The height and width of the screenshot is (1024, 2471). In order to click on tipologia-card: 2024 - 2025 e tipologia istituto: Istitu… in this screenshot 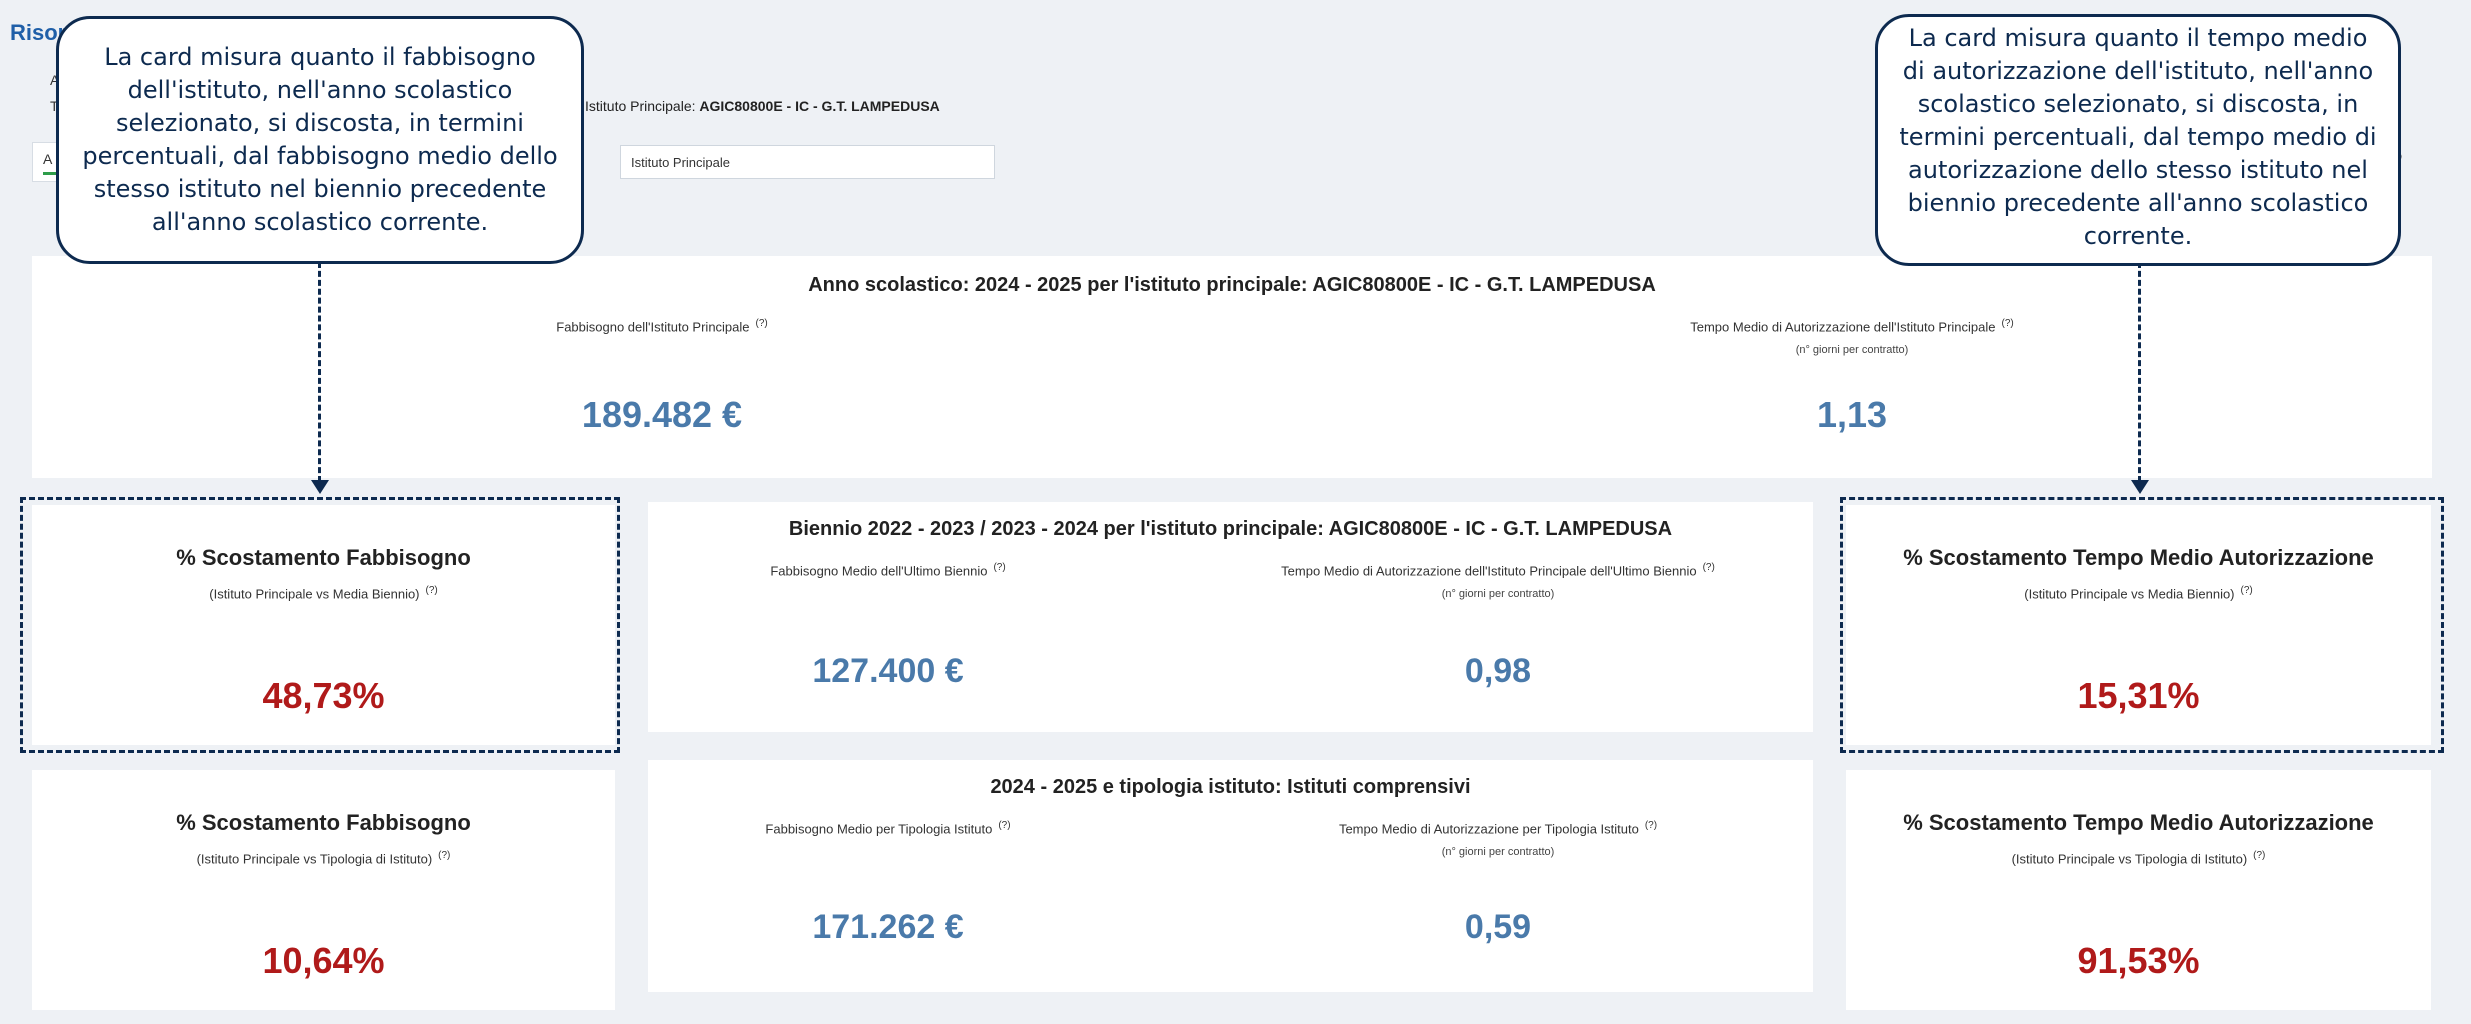, I will do `click(1230, 876)`.